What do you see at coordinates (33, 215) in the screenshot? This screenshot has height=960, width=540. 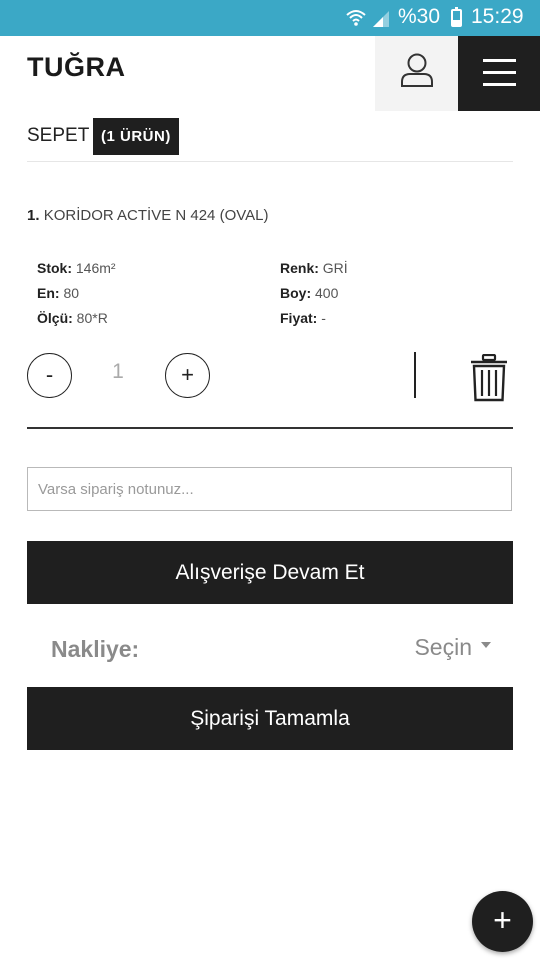 I see `product-index: 1.` at bounding box center [33, 215].